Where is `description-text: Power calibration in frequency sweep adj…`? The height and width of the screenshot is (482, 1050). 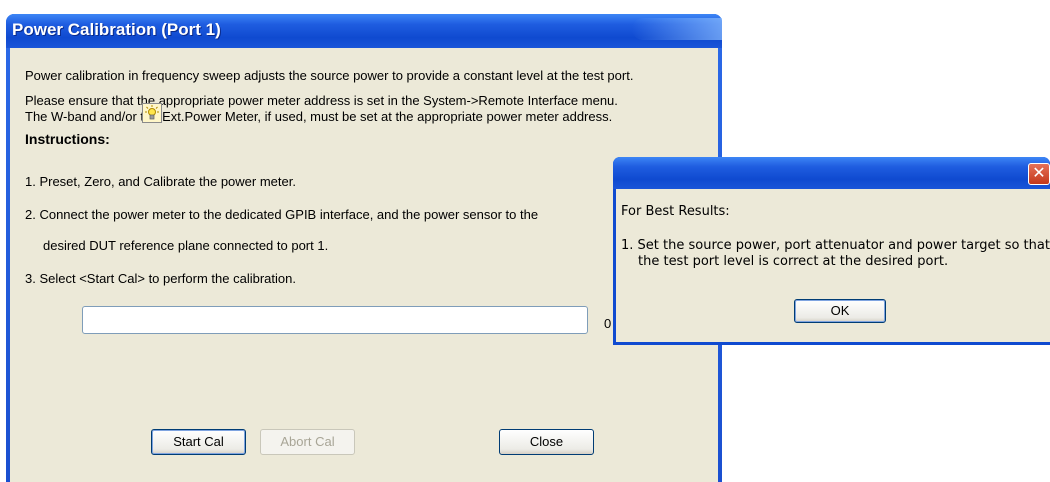 description-text: Power calibration in frequency sweep adj… is located at coordinates (329, 75).